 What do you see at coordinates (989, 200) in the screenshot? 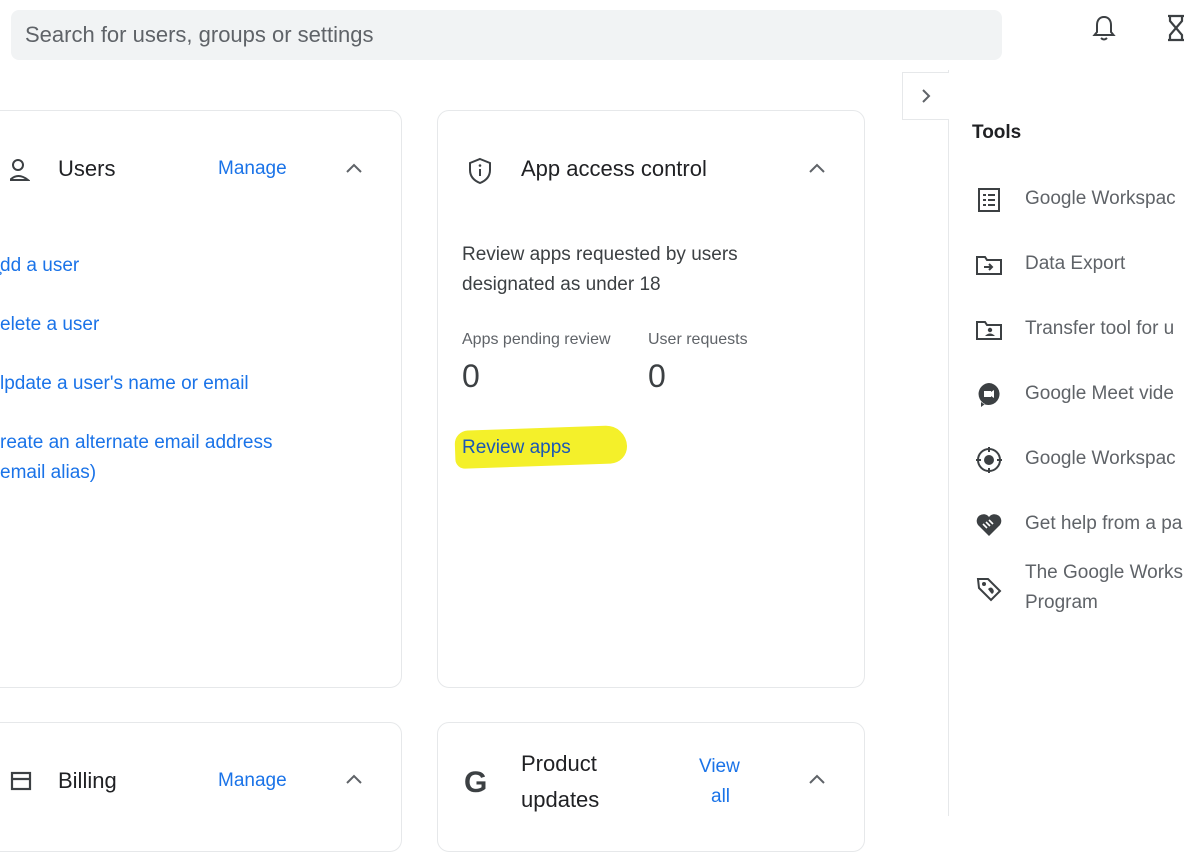
I see `document-list-icon` at bounding box center [989, 200].